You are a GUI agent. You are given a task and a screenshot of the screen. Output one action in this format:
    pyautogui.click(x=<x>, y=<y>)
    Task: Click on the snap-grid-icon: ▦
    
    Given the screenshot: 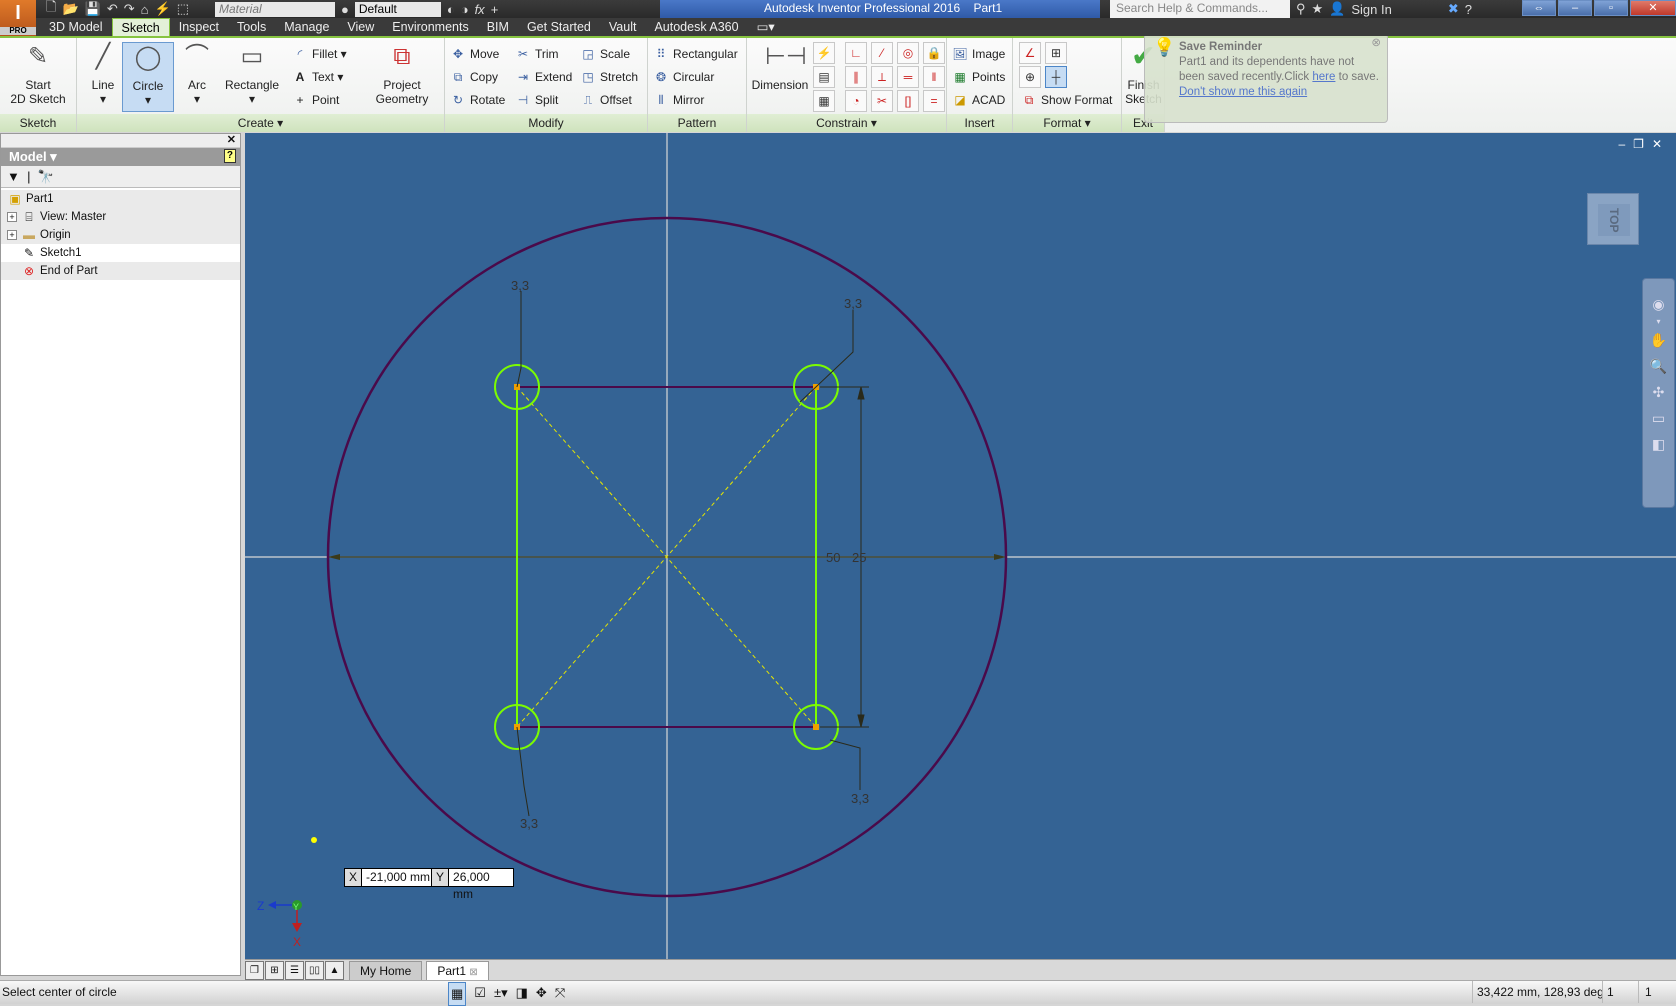 What is the action you would take?
    pyautogui.click(x=457, y=994)
    